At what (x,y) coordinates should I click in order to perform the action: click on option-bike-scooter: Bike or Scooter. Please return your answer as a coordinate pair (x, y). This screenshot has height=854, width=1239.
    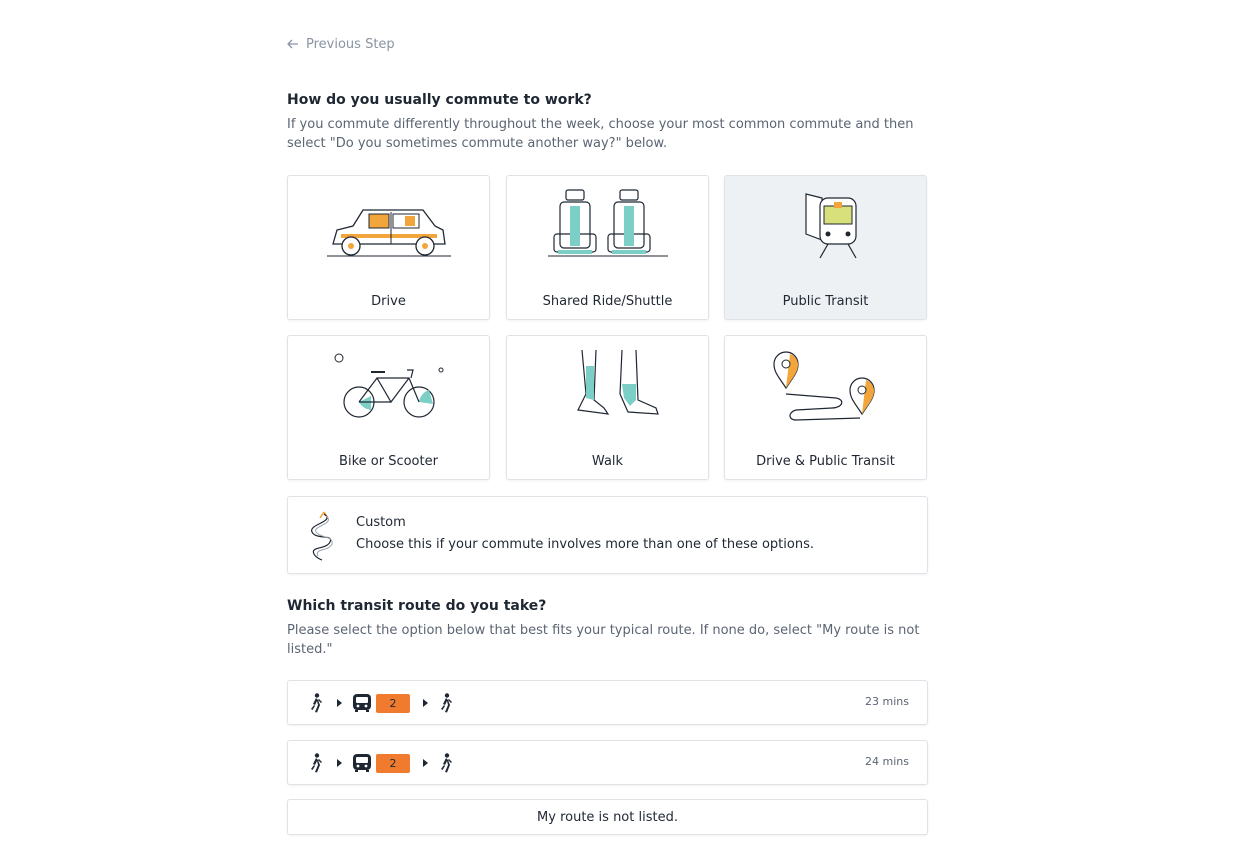
    Looking at the image, I should click on (388, 407).